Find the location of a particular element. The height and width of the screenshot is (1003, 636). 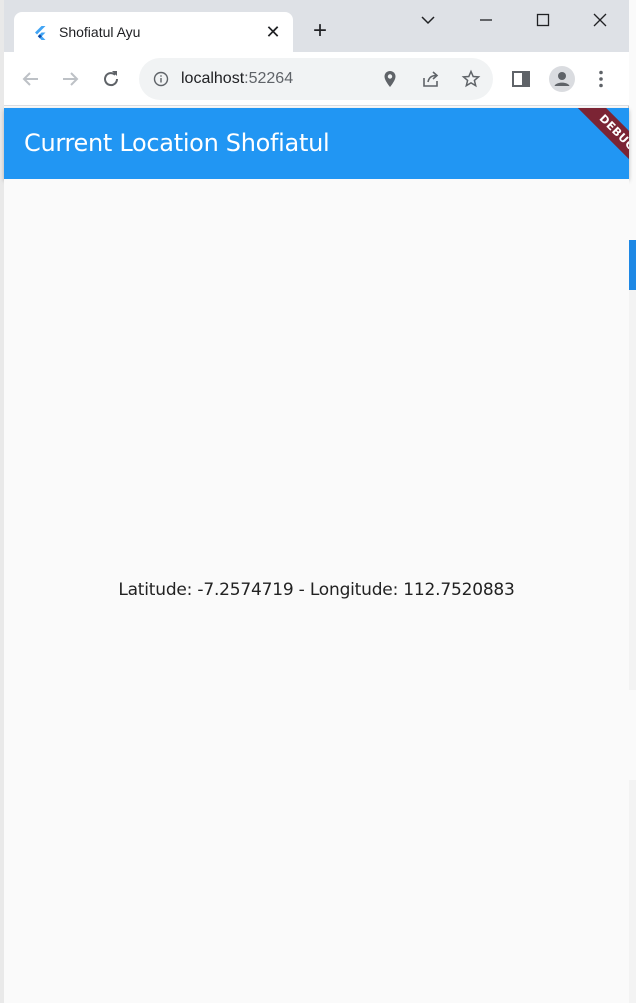

reload-icon is located at coordinates (111, 79).